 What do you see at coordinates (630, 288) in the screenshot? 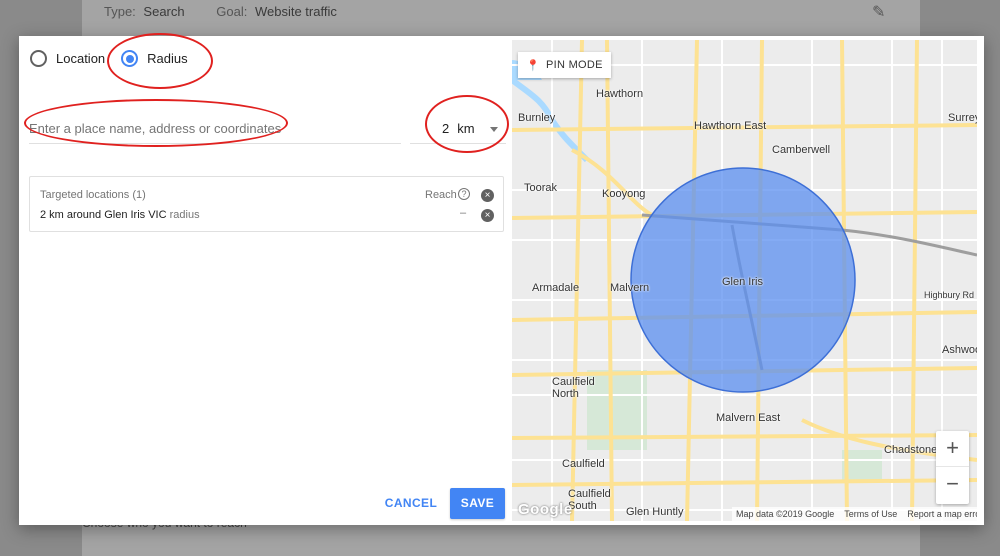
I see `map-place-label: Malvern` at bounding box center [630, 288].